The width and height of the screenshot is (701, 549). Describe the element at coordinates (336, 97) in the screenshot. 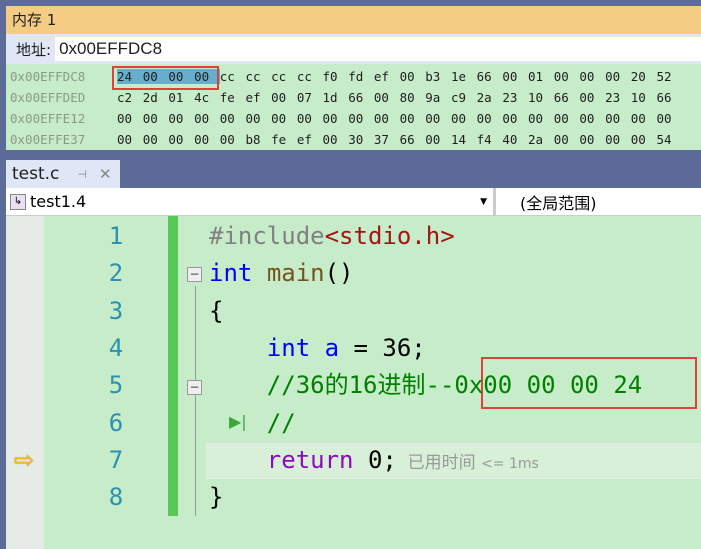

I see `memory-byte: 1d` at that location.